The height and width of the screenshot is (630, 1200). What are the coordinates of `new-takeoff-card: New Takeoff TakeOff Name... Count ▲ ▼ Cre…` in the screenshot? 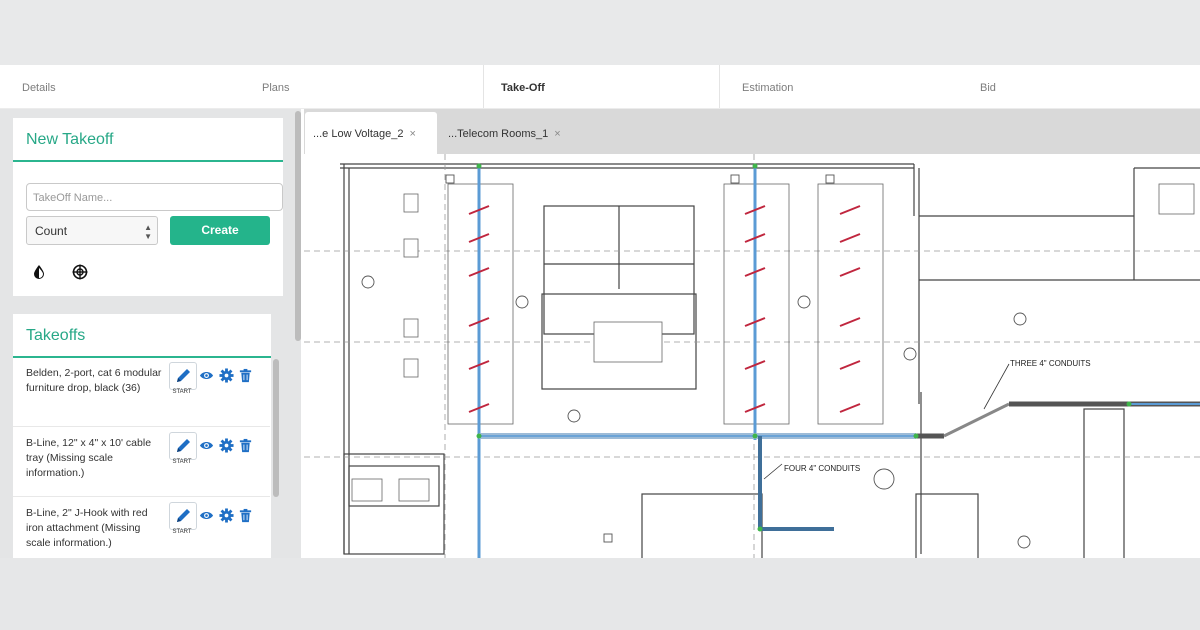 It's located at (148, 207).